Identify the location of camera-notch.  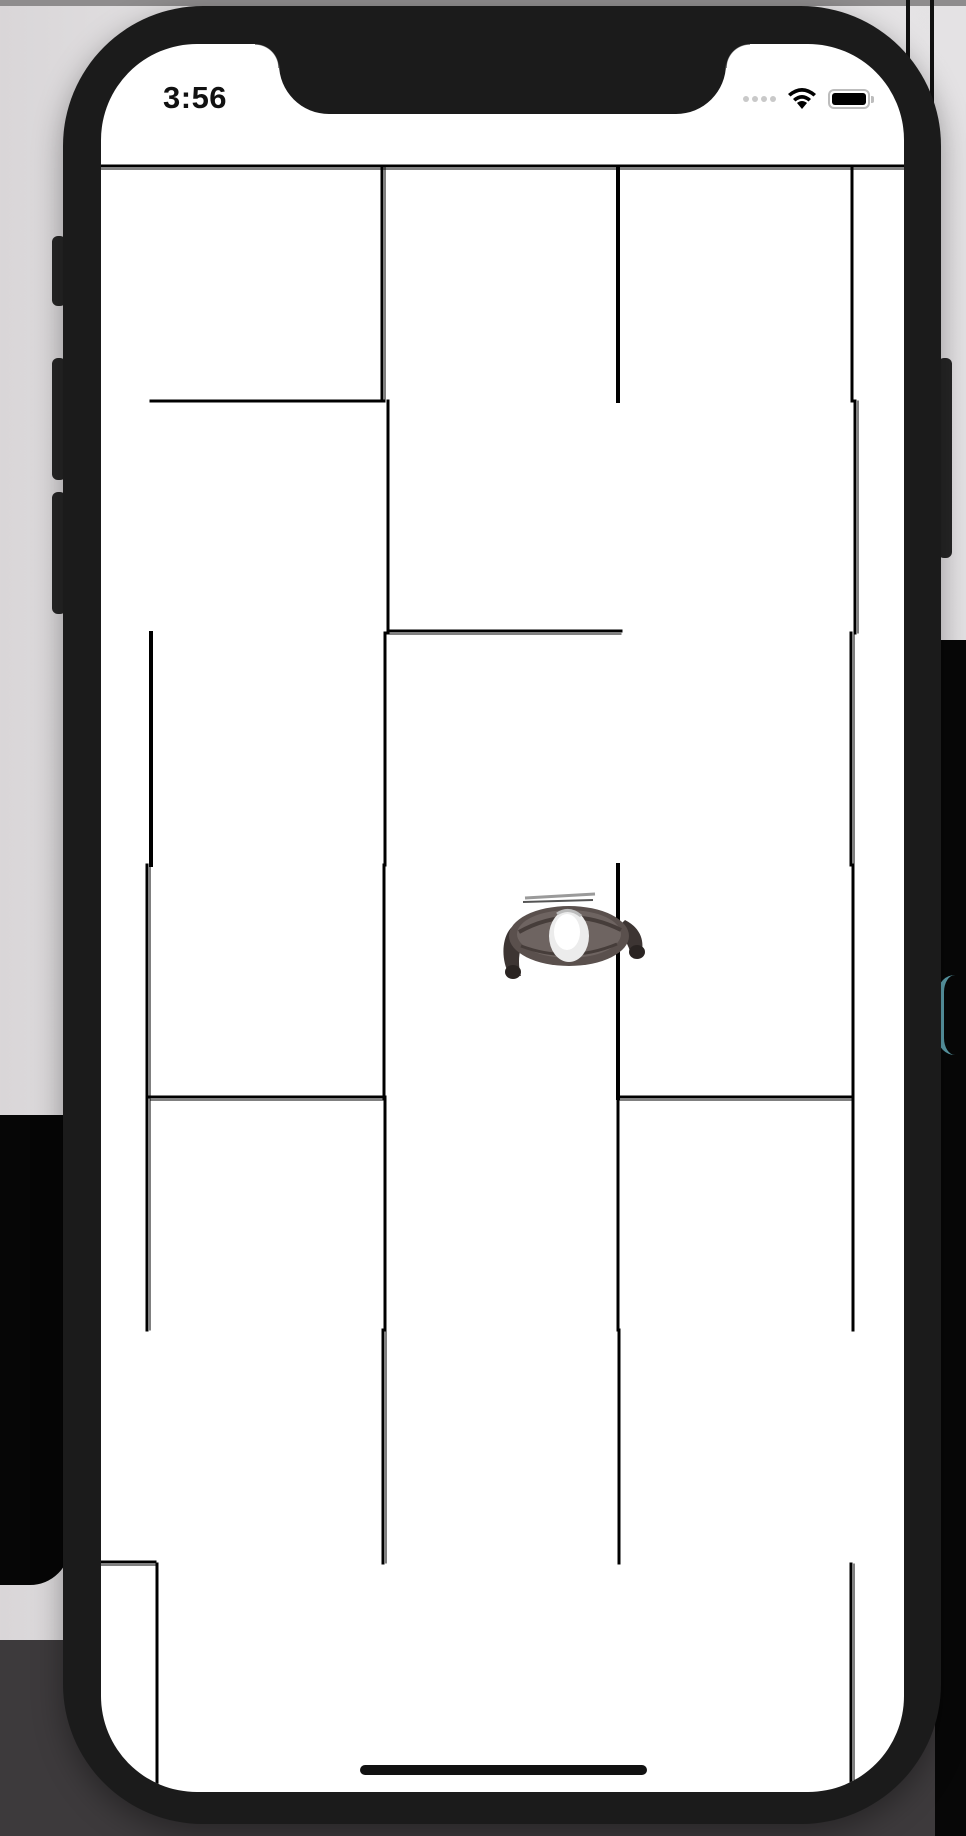
(502, 79).